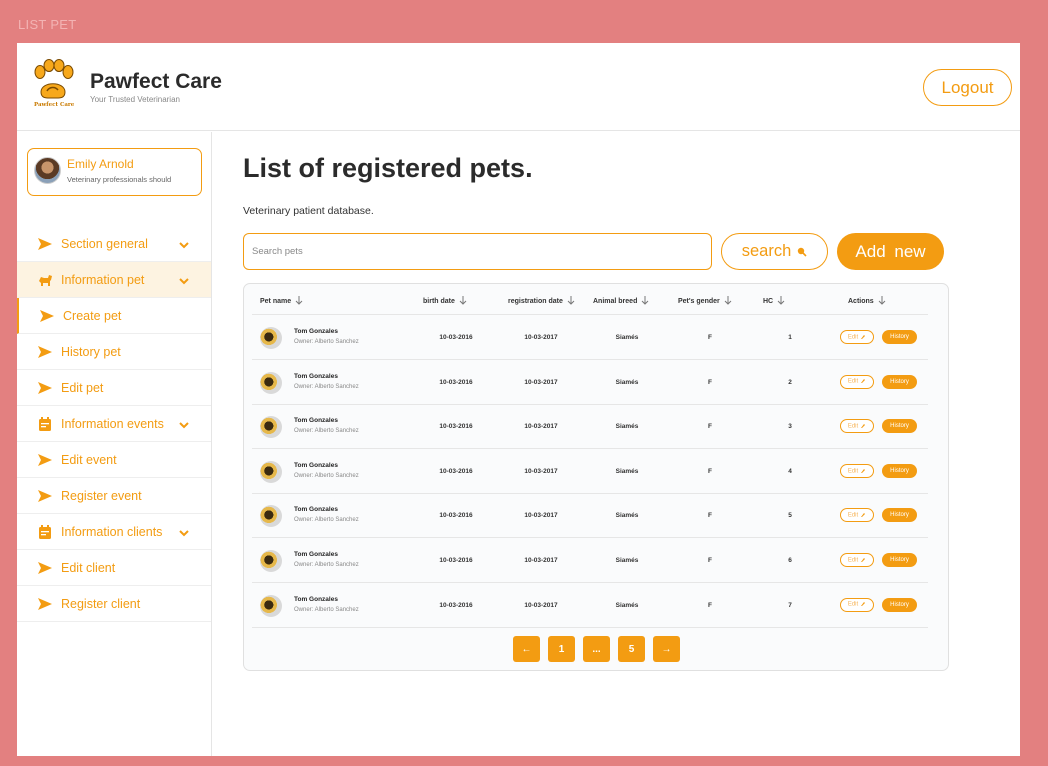 The height and width of the screenshot is (766, 1048). What do you see at coordinates (45, 532) in the screenshot?
I see `calendar-icon` at bounding box center [45, 532].